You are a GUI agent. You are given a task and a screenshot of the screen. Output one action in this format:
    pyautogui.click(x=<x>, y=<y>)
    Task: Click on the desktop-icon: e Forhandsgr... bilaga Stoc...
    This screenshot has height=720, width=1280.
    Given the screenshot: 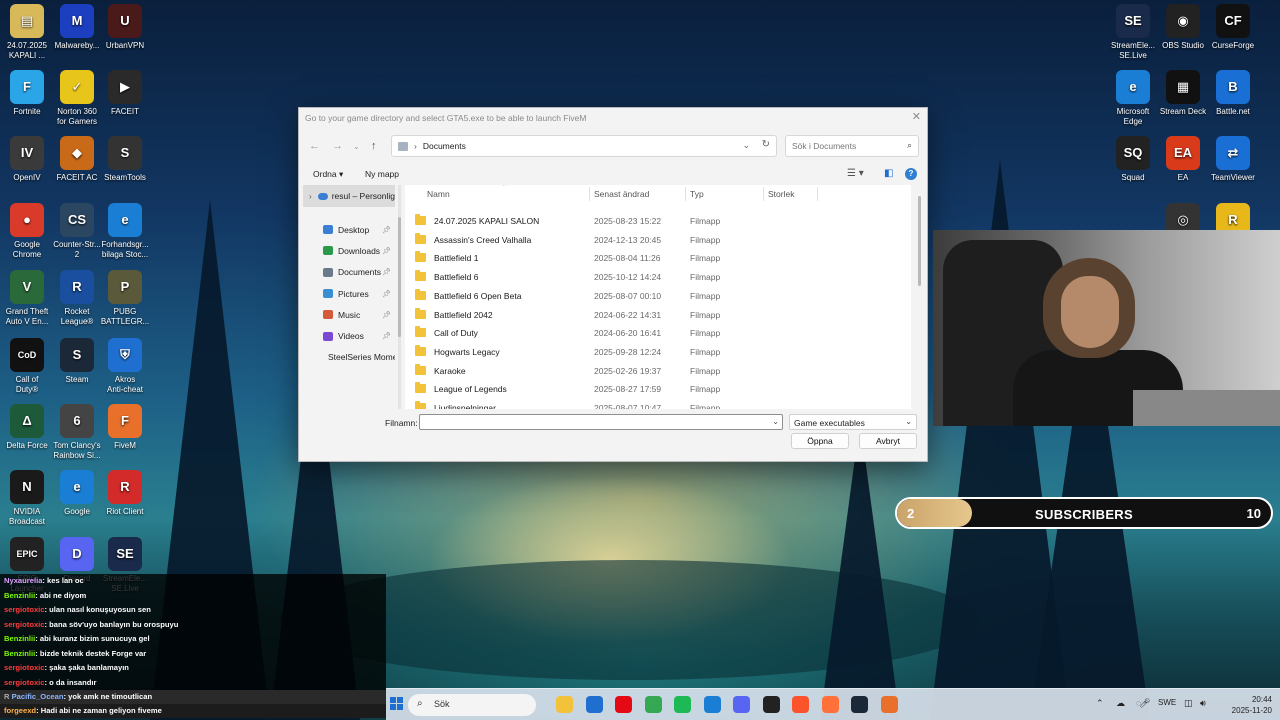 What is the action you would take?
    pyautogui.click(x=125, y=231)
    